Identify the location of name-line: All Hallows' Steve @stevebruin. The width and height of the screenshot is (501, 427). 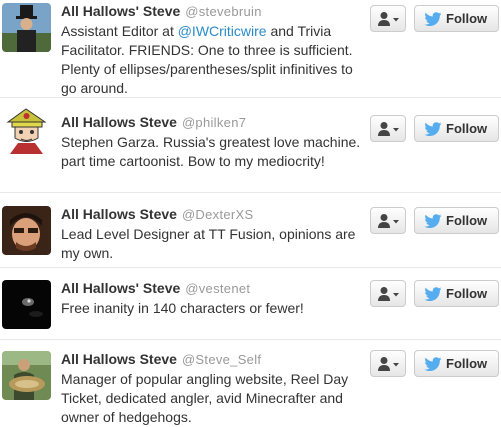
(161, 12).